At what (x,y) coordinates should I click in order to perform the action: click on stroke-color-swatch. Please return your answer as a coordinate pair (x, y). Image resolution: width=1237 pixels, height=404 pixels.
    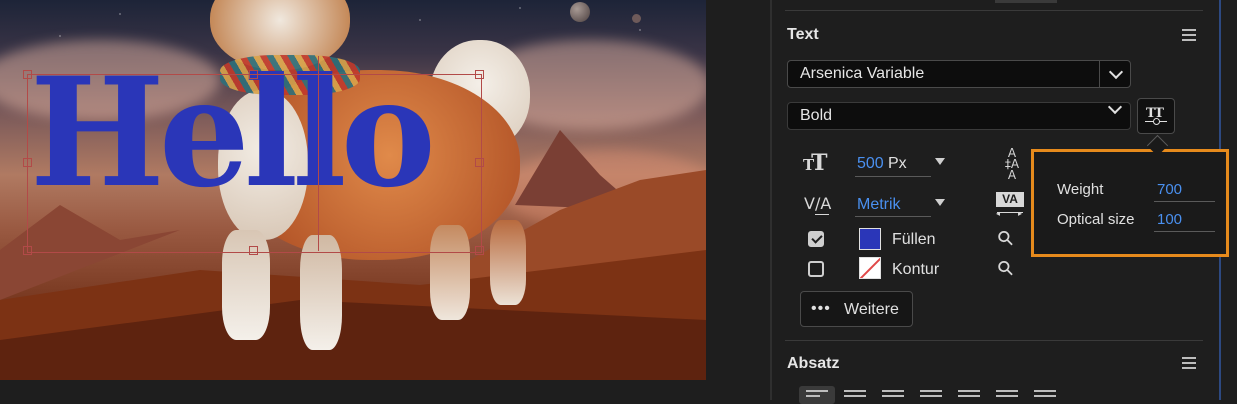
    Looking at the image, I should click on (870, 268).